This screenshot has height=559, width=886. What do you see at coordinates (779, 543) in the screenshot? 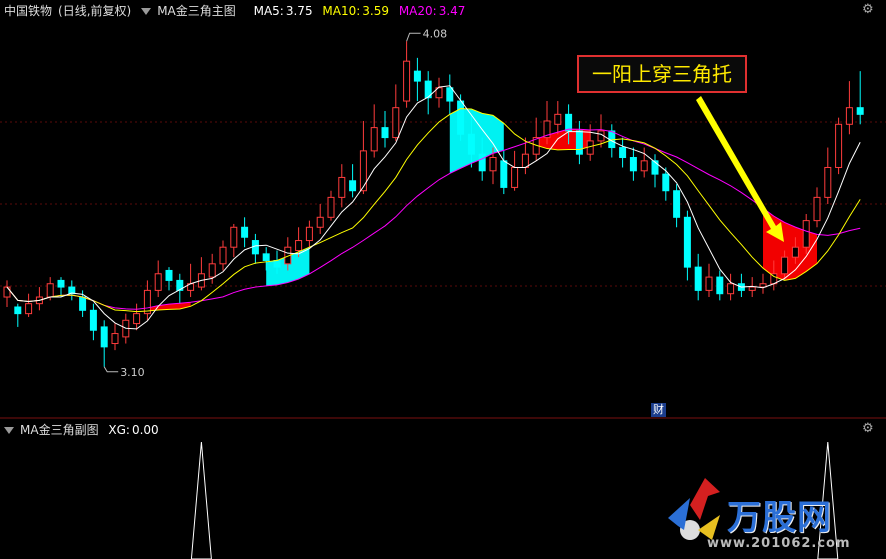
I see `logo-url: www.201062.com` at bounding box center [779, 543].